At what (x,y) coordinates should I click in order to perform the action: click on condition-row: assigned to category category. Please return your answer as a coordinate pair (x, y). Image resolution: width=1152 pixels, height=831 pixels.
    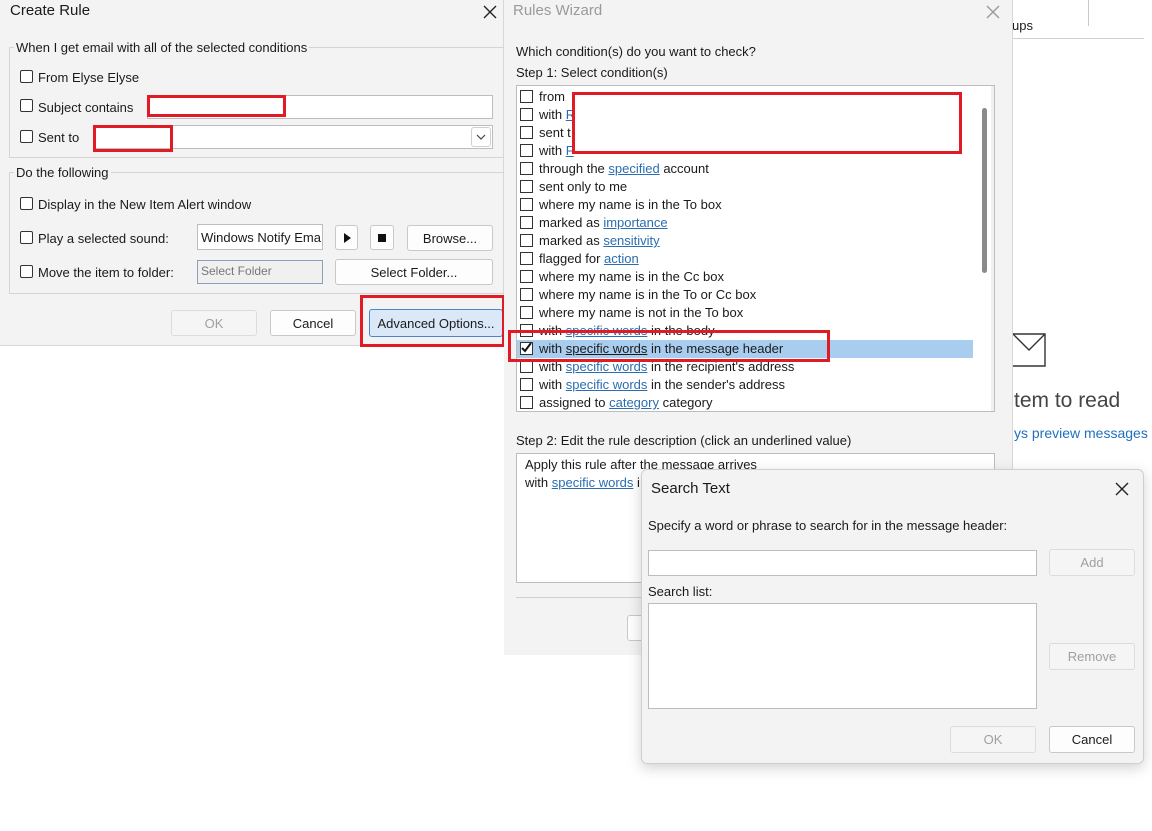
    Looking at the image, I should click on (745, 402).